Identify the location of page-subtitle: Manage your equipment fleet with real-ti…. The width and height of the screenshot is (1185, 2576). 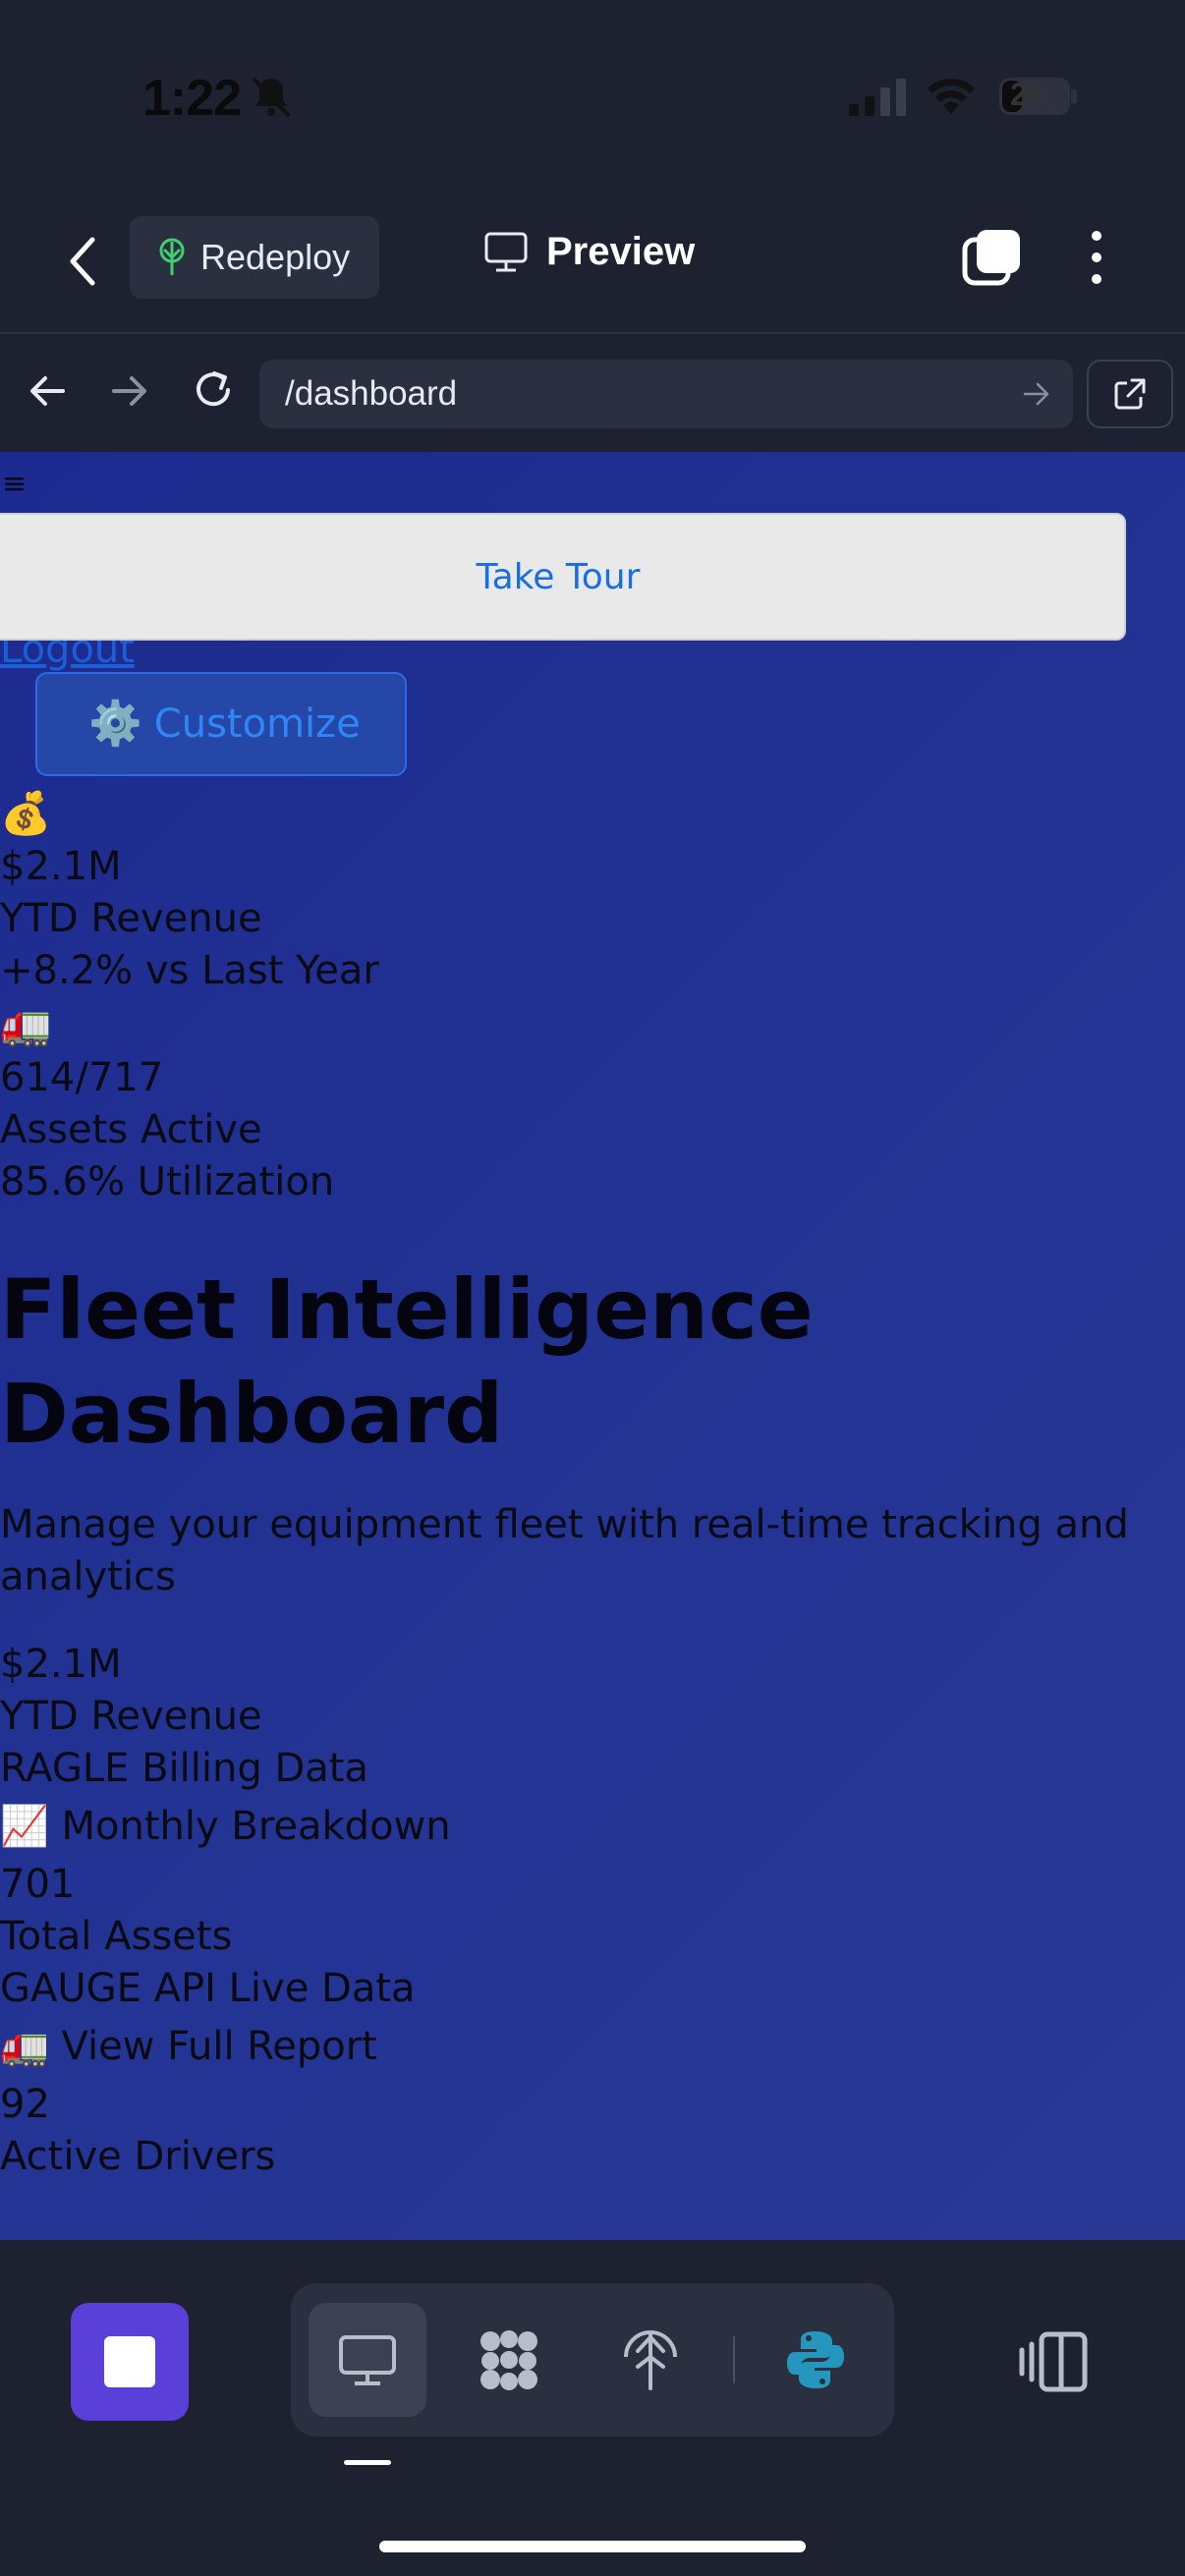
(565, 1550).